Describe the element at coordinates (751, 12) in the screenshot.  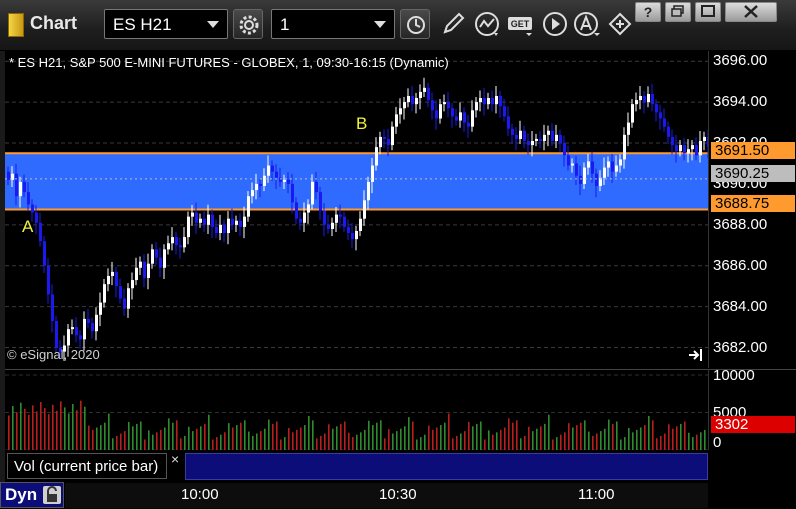
I see `close-button` at that location.